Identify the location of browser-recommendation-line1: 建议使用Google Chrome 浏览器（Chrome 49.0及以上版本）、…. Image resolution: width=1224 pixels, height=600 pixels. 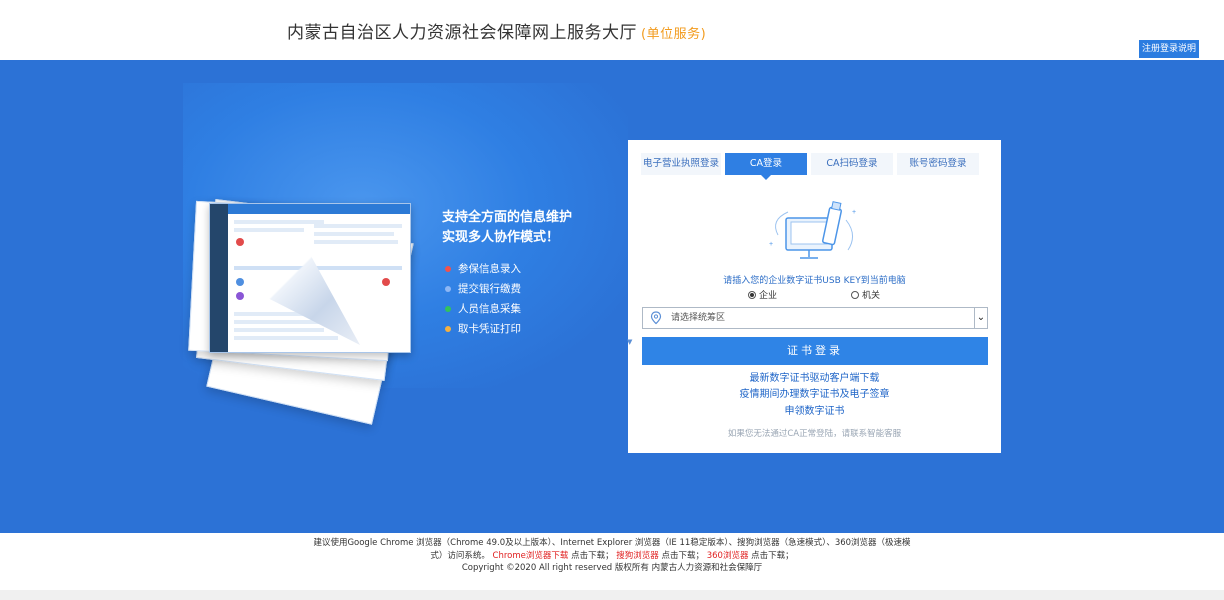
(612, 543).